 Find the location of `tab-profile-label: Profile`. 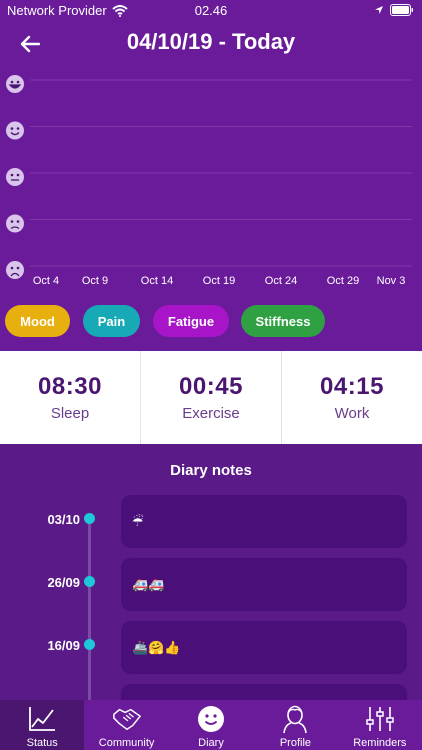

tab-profile-label: Profile is located at coordinates (295, 743).